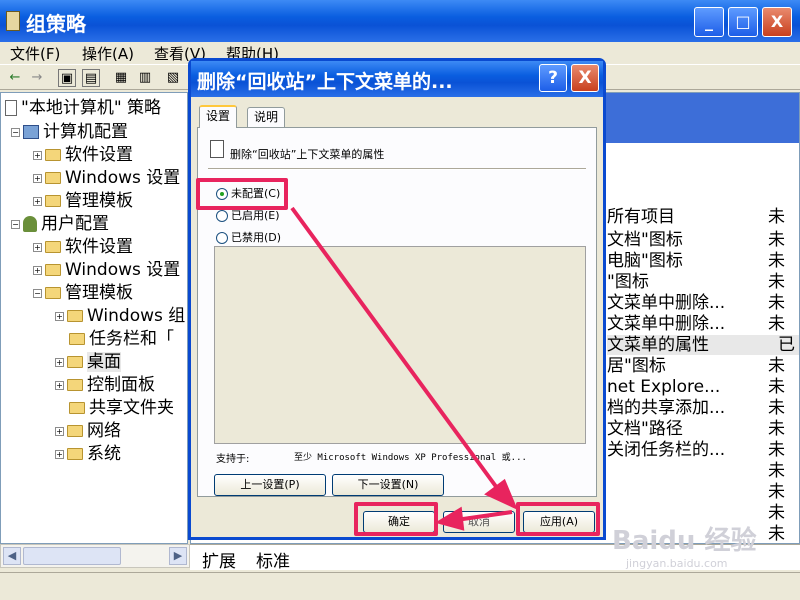 The width and height of the screenshot is (800, 600). Describe the element at coordinates (777, 22) in the screenshot. I see `close-button: X` at that location.